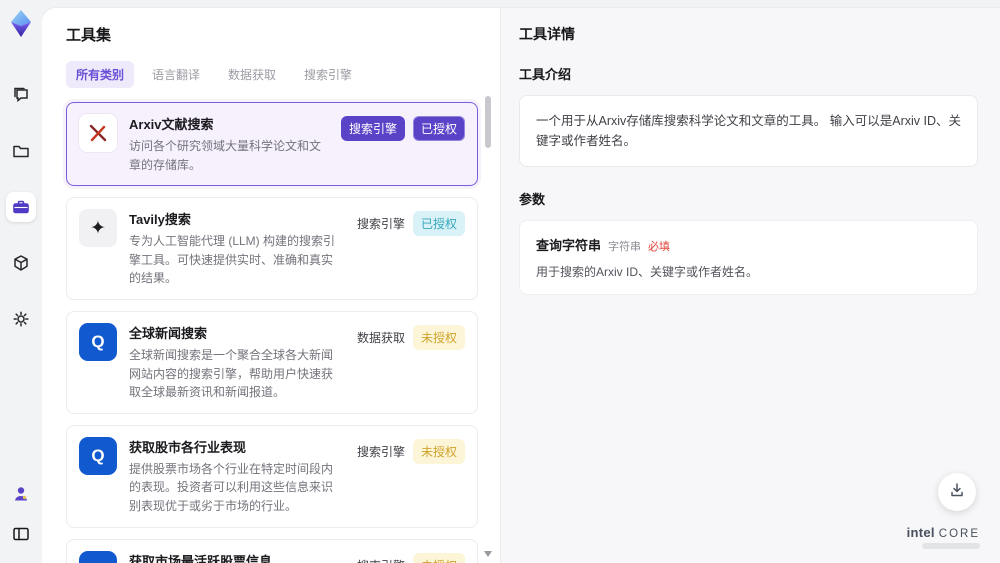  What do you see at coordinates (951, 546) in the screenshot?
I see `intel-sub-line` at bounding box center [951, 546].